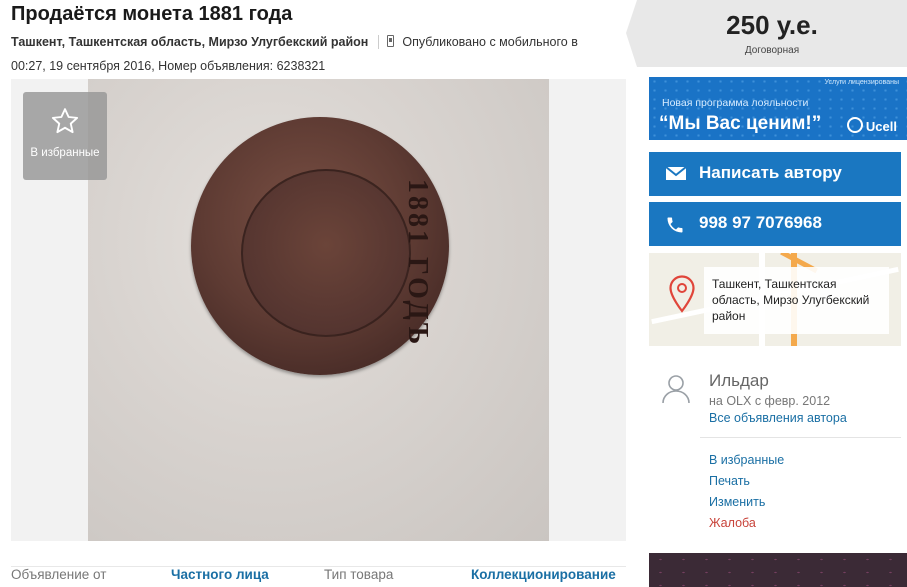  Describe the element at coordinates (675, 225) in the screenshot. I see `phone-icon` at that location.